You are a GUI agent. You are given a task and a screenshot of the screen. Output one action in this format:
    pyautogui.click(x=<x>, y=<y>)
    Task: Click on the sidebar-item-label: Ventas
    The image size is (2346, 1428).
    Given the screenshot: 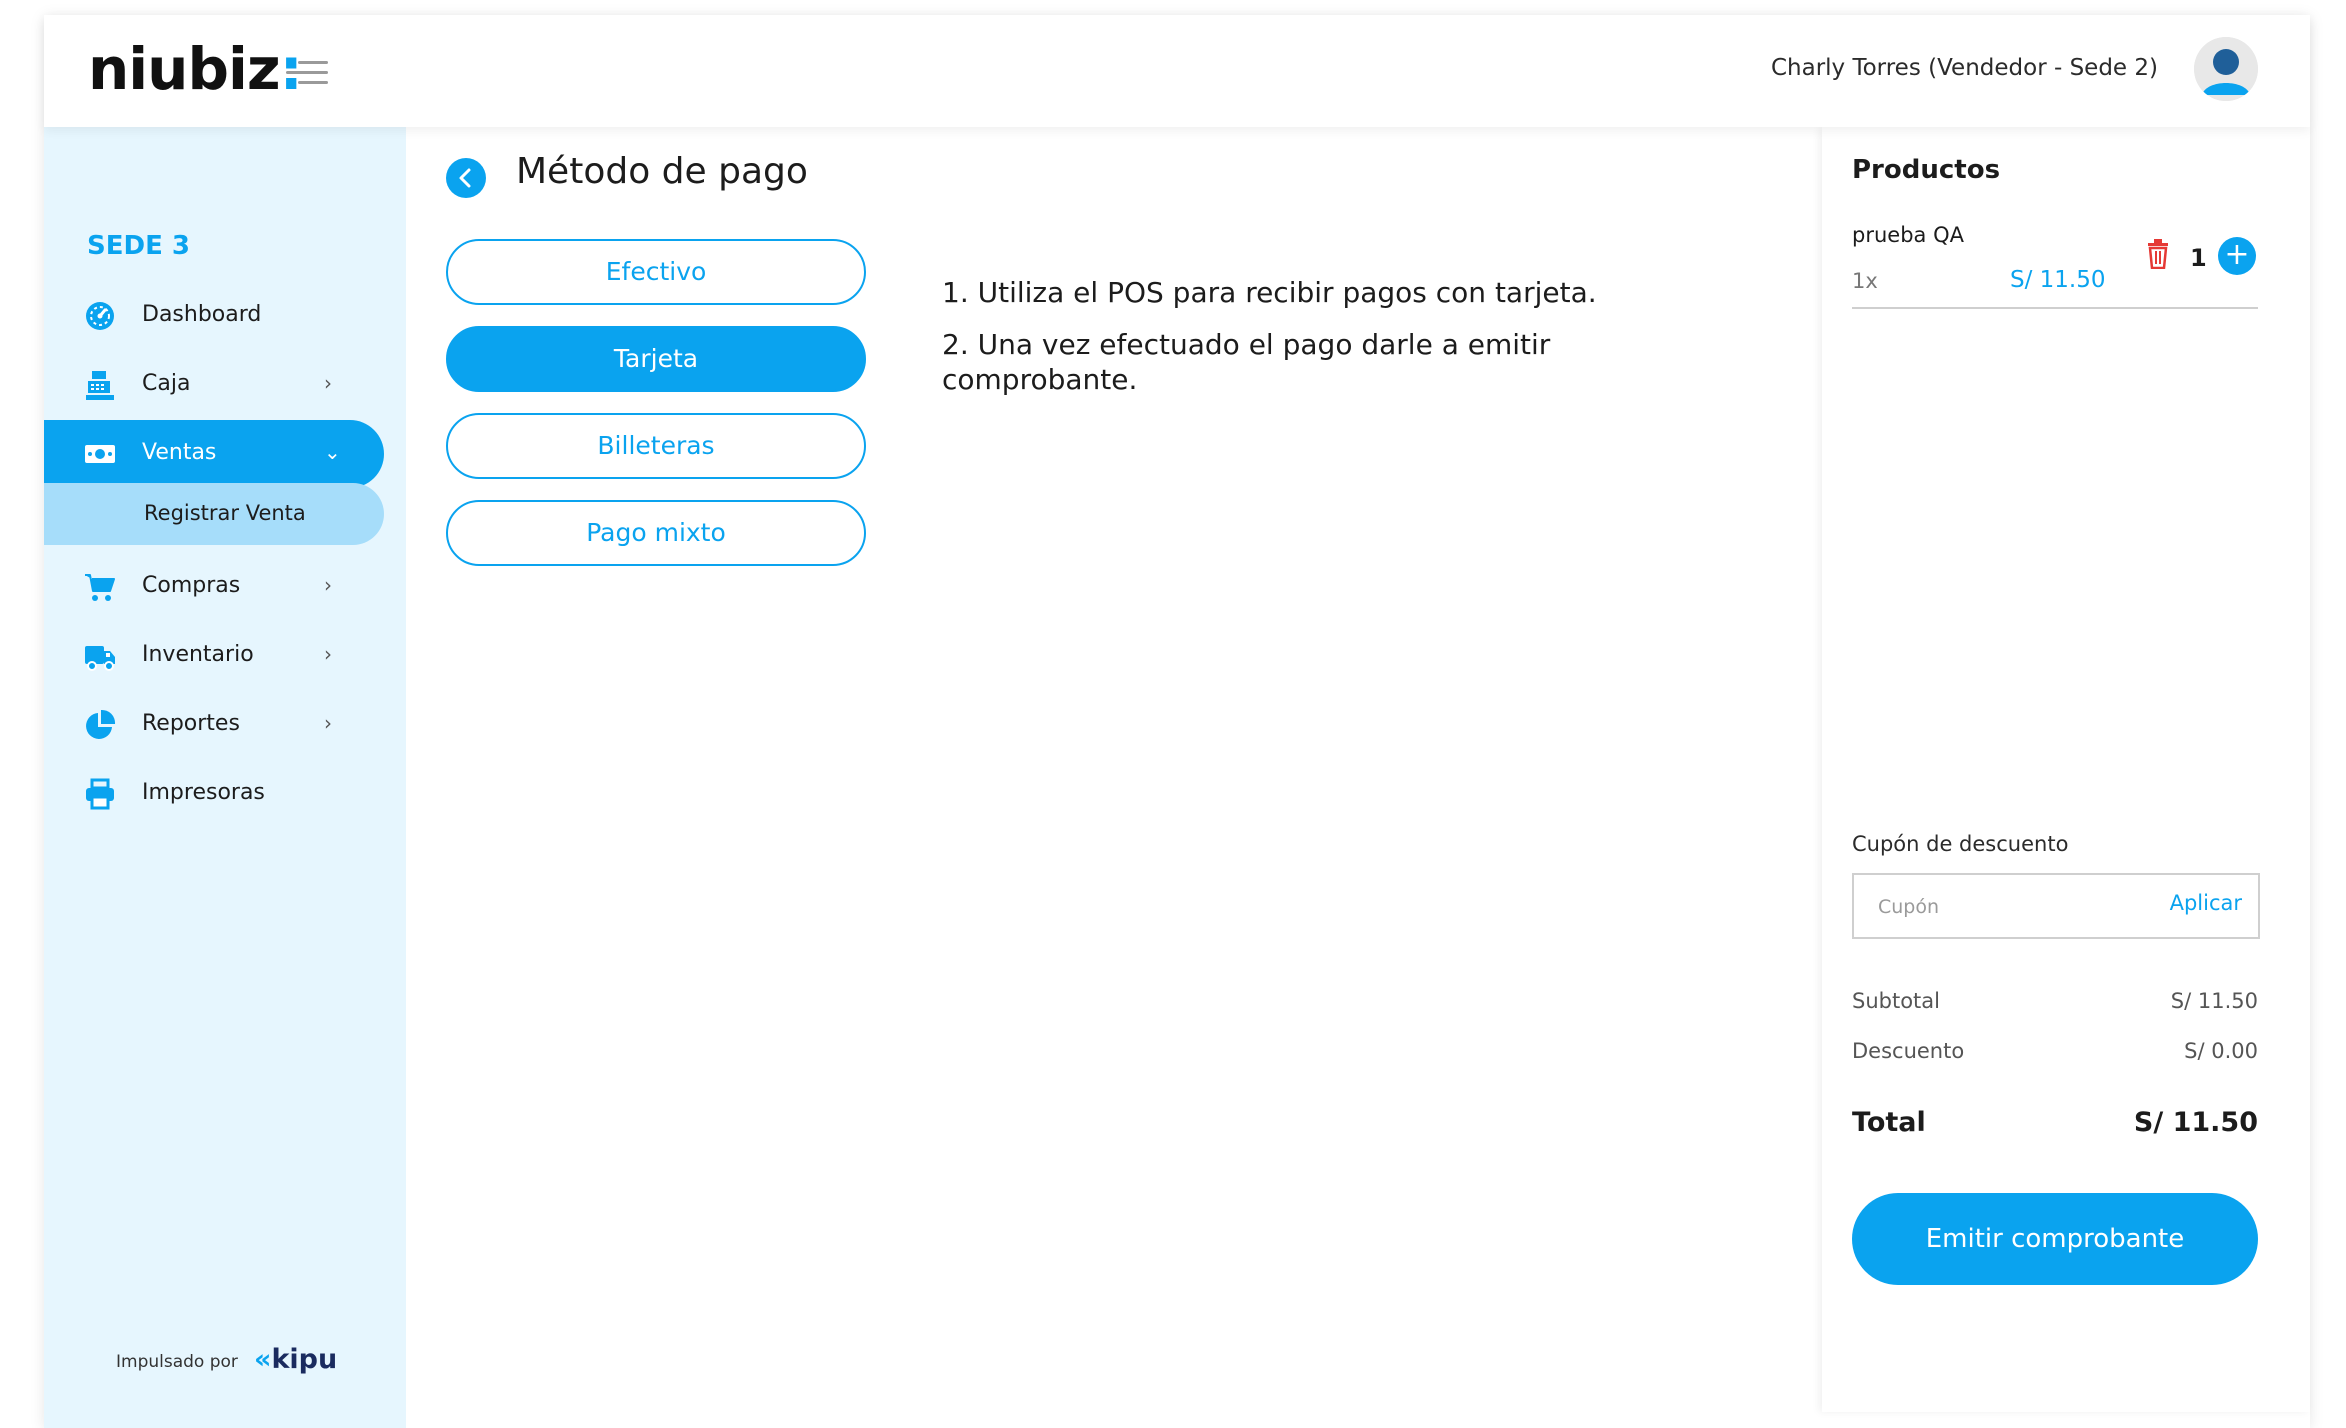 What is the action you would take?
    pyautogui.click(x=179, y=452)
    